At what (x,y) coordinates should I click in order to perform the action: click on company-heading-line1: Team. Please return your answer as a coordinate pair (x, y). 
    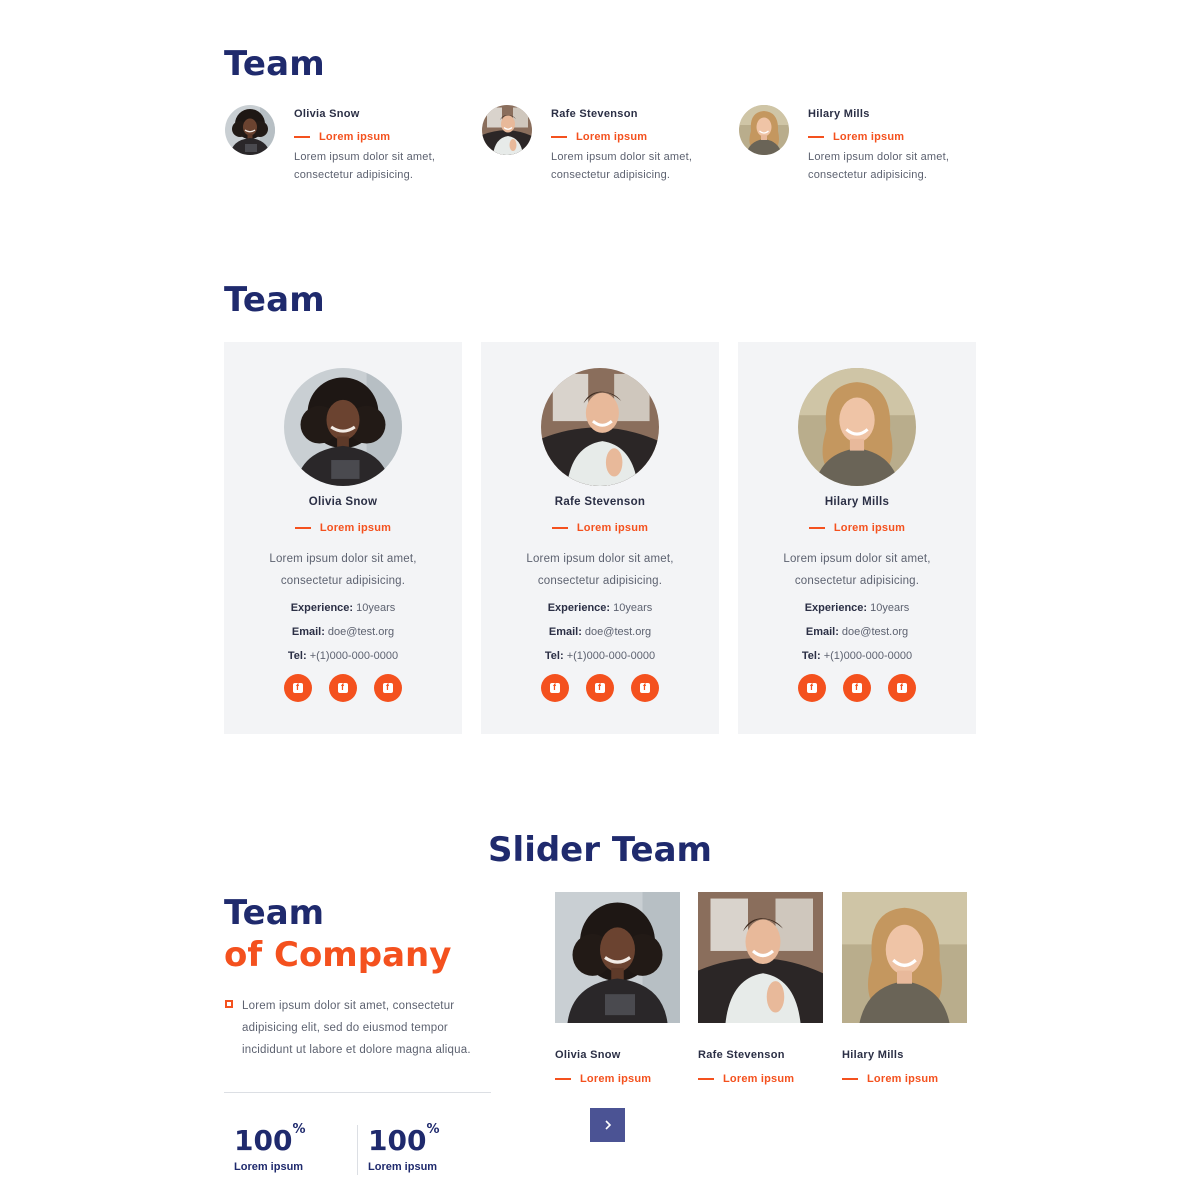
    Looking at the image, I should click on (274, 913).